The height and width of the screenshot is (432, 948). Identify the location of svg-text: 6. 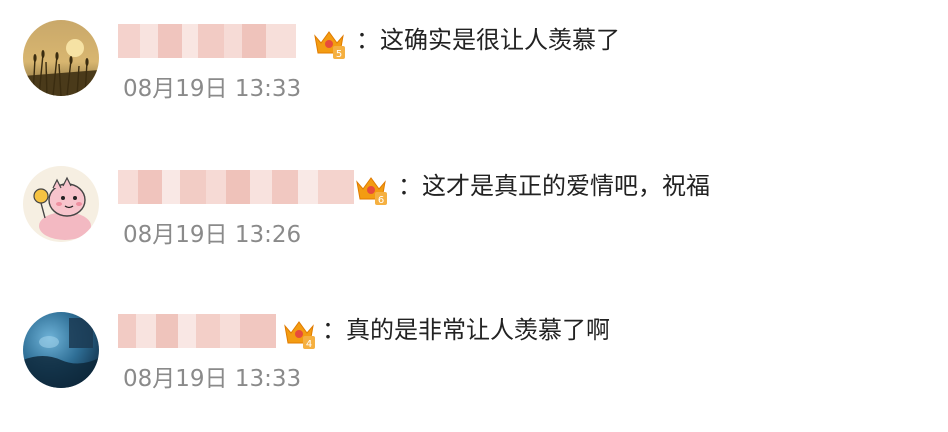
(381, 200).